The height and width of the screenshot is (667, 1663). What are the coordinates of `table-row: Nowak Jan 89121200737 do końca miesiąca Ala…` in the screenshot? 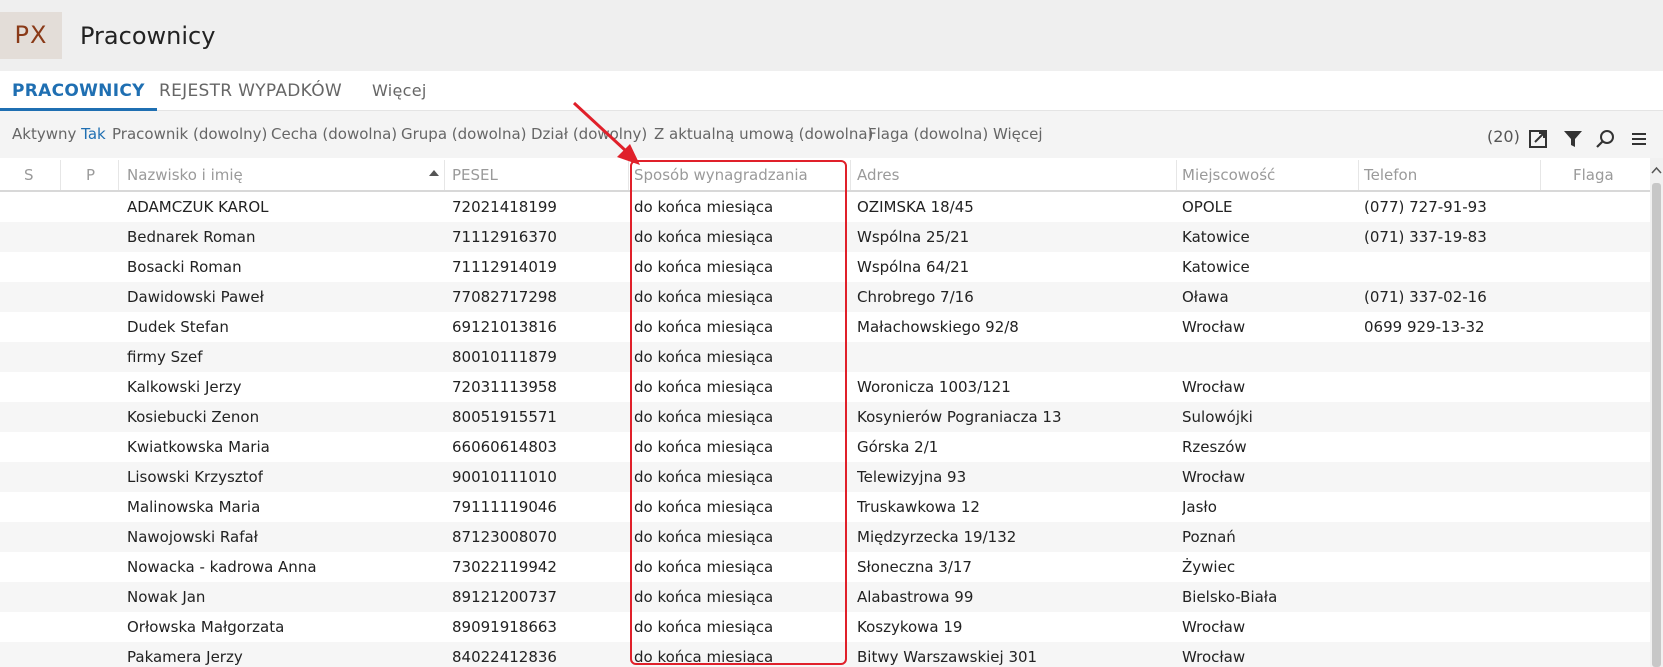 It's located at (825, 597).